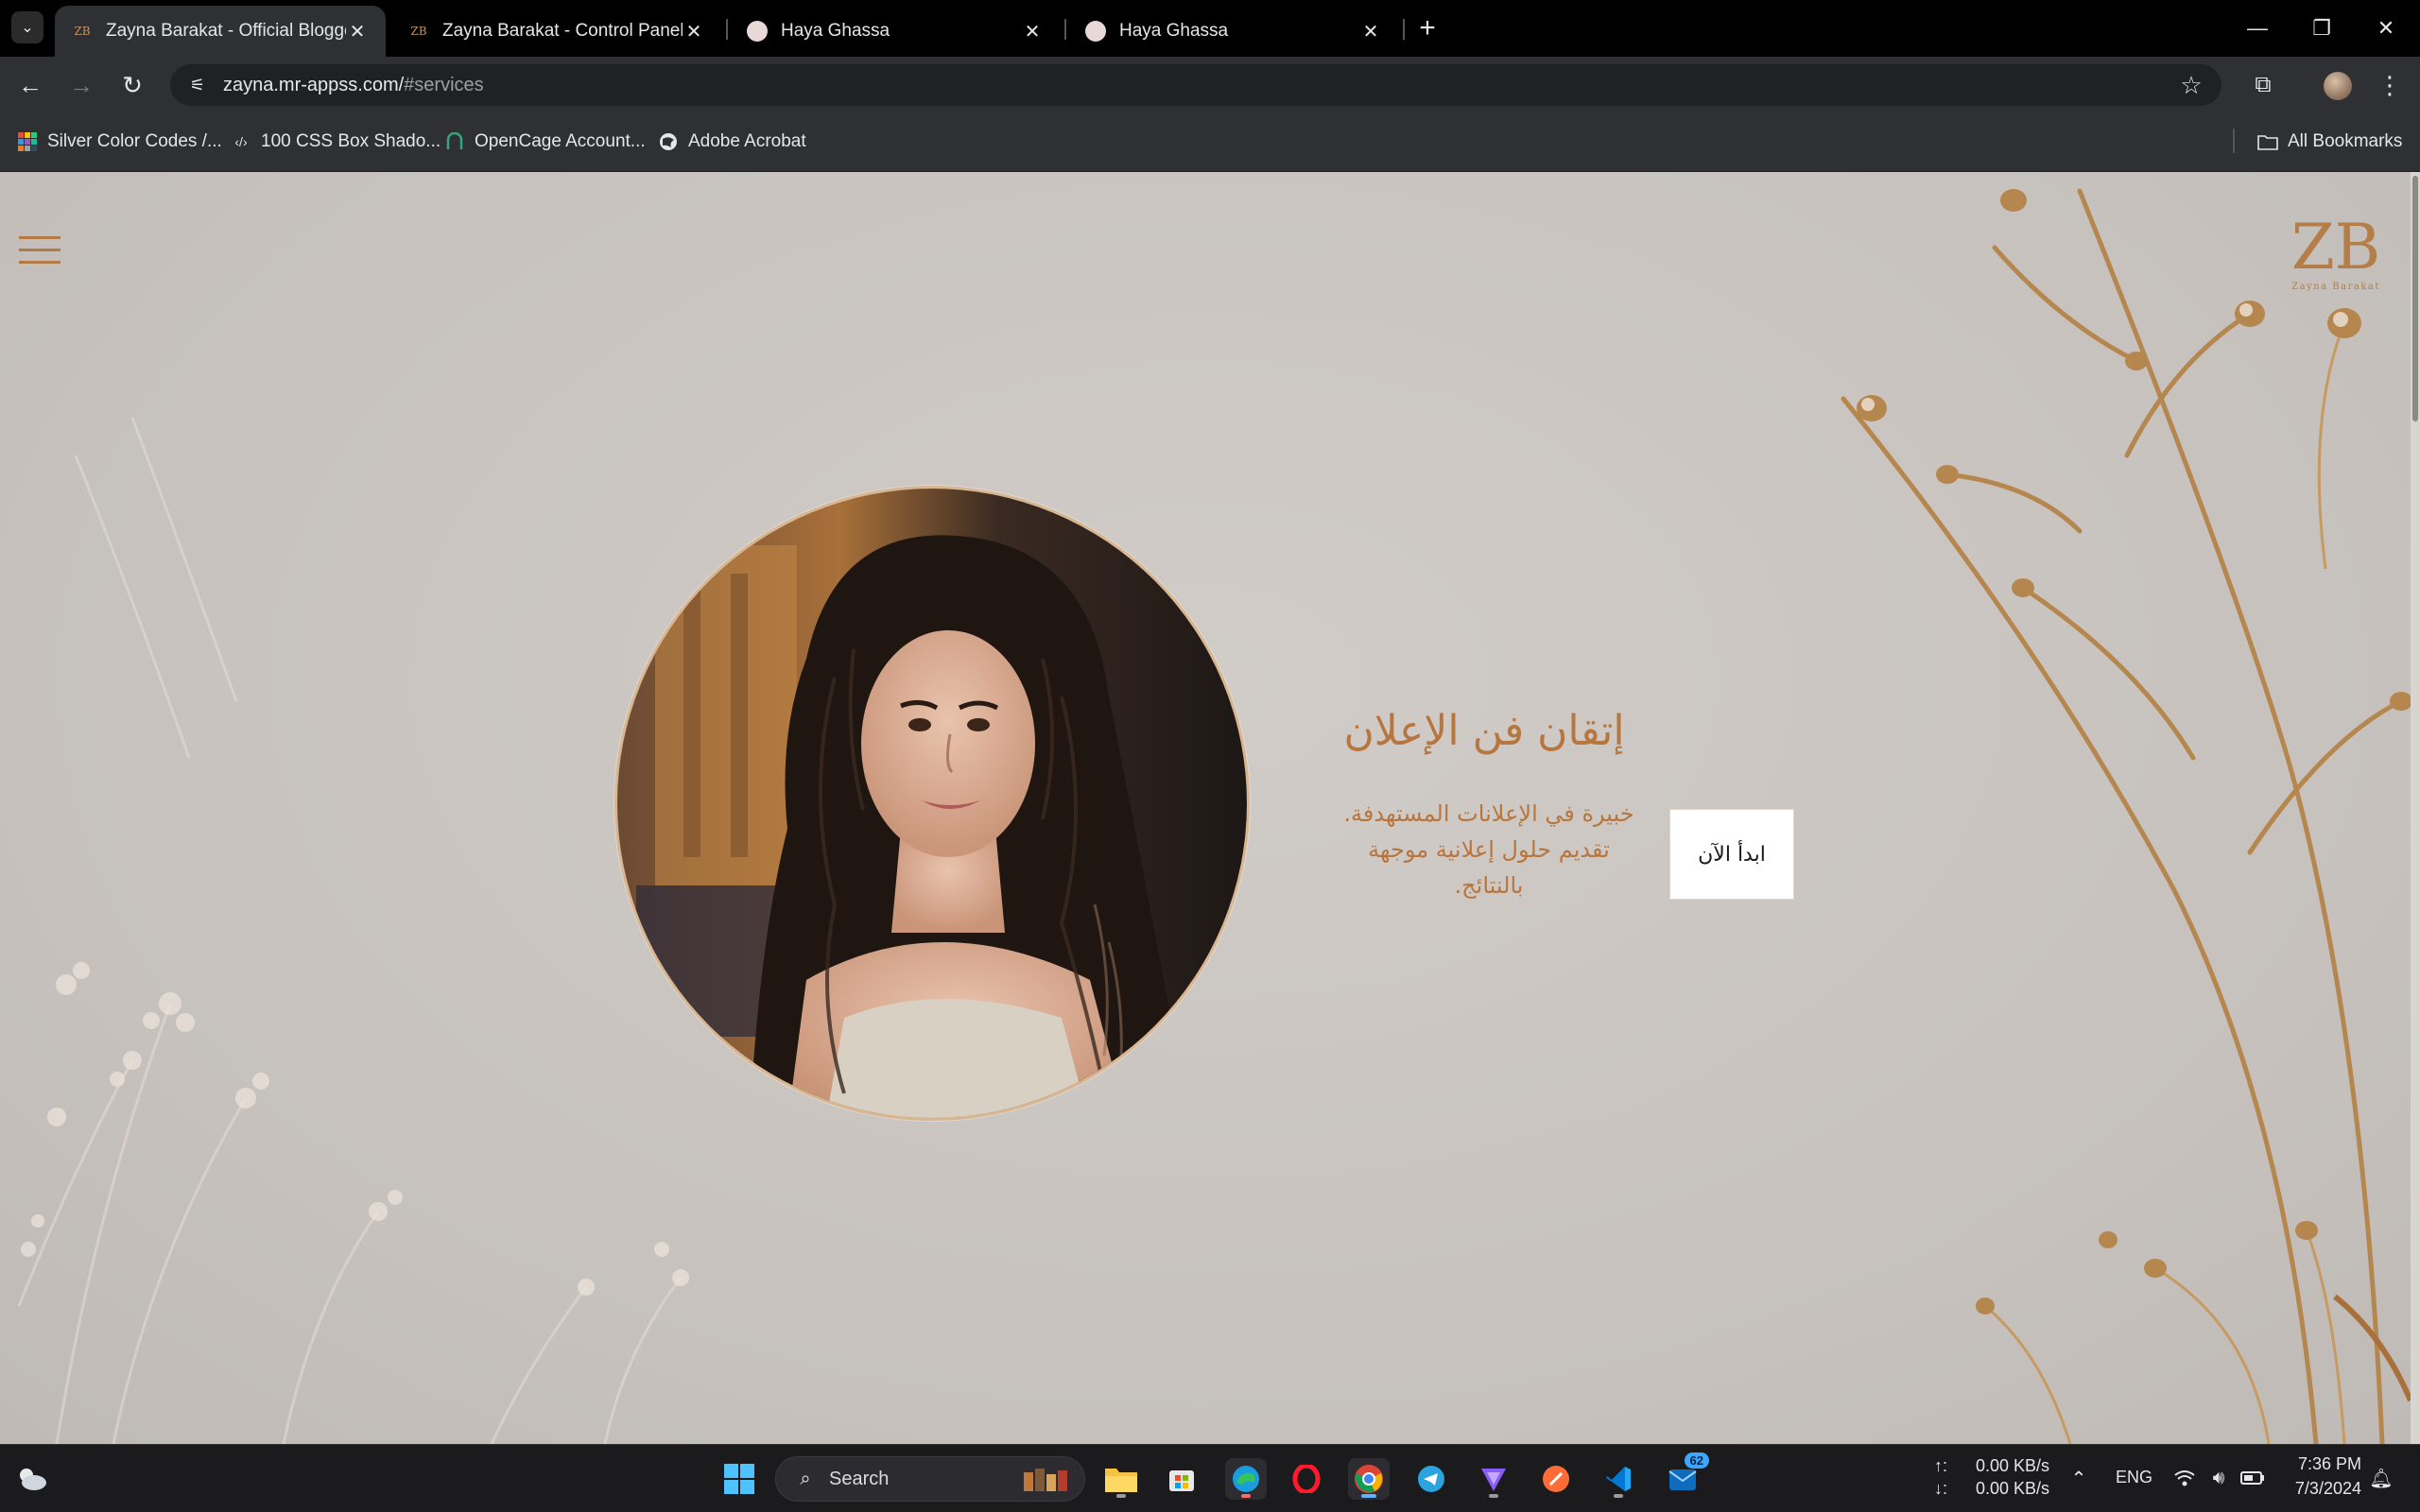  What do you see at coordinates (1556, 1479) in the screenshot?
I see `postman-icon` at bounding box center [1556, 1479].